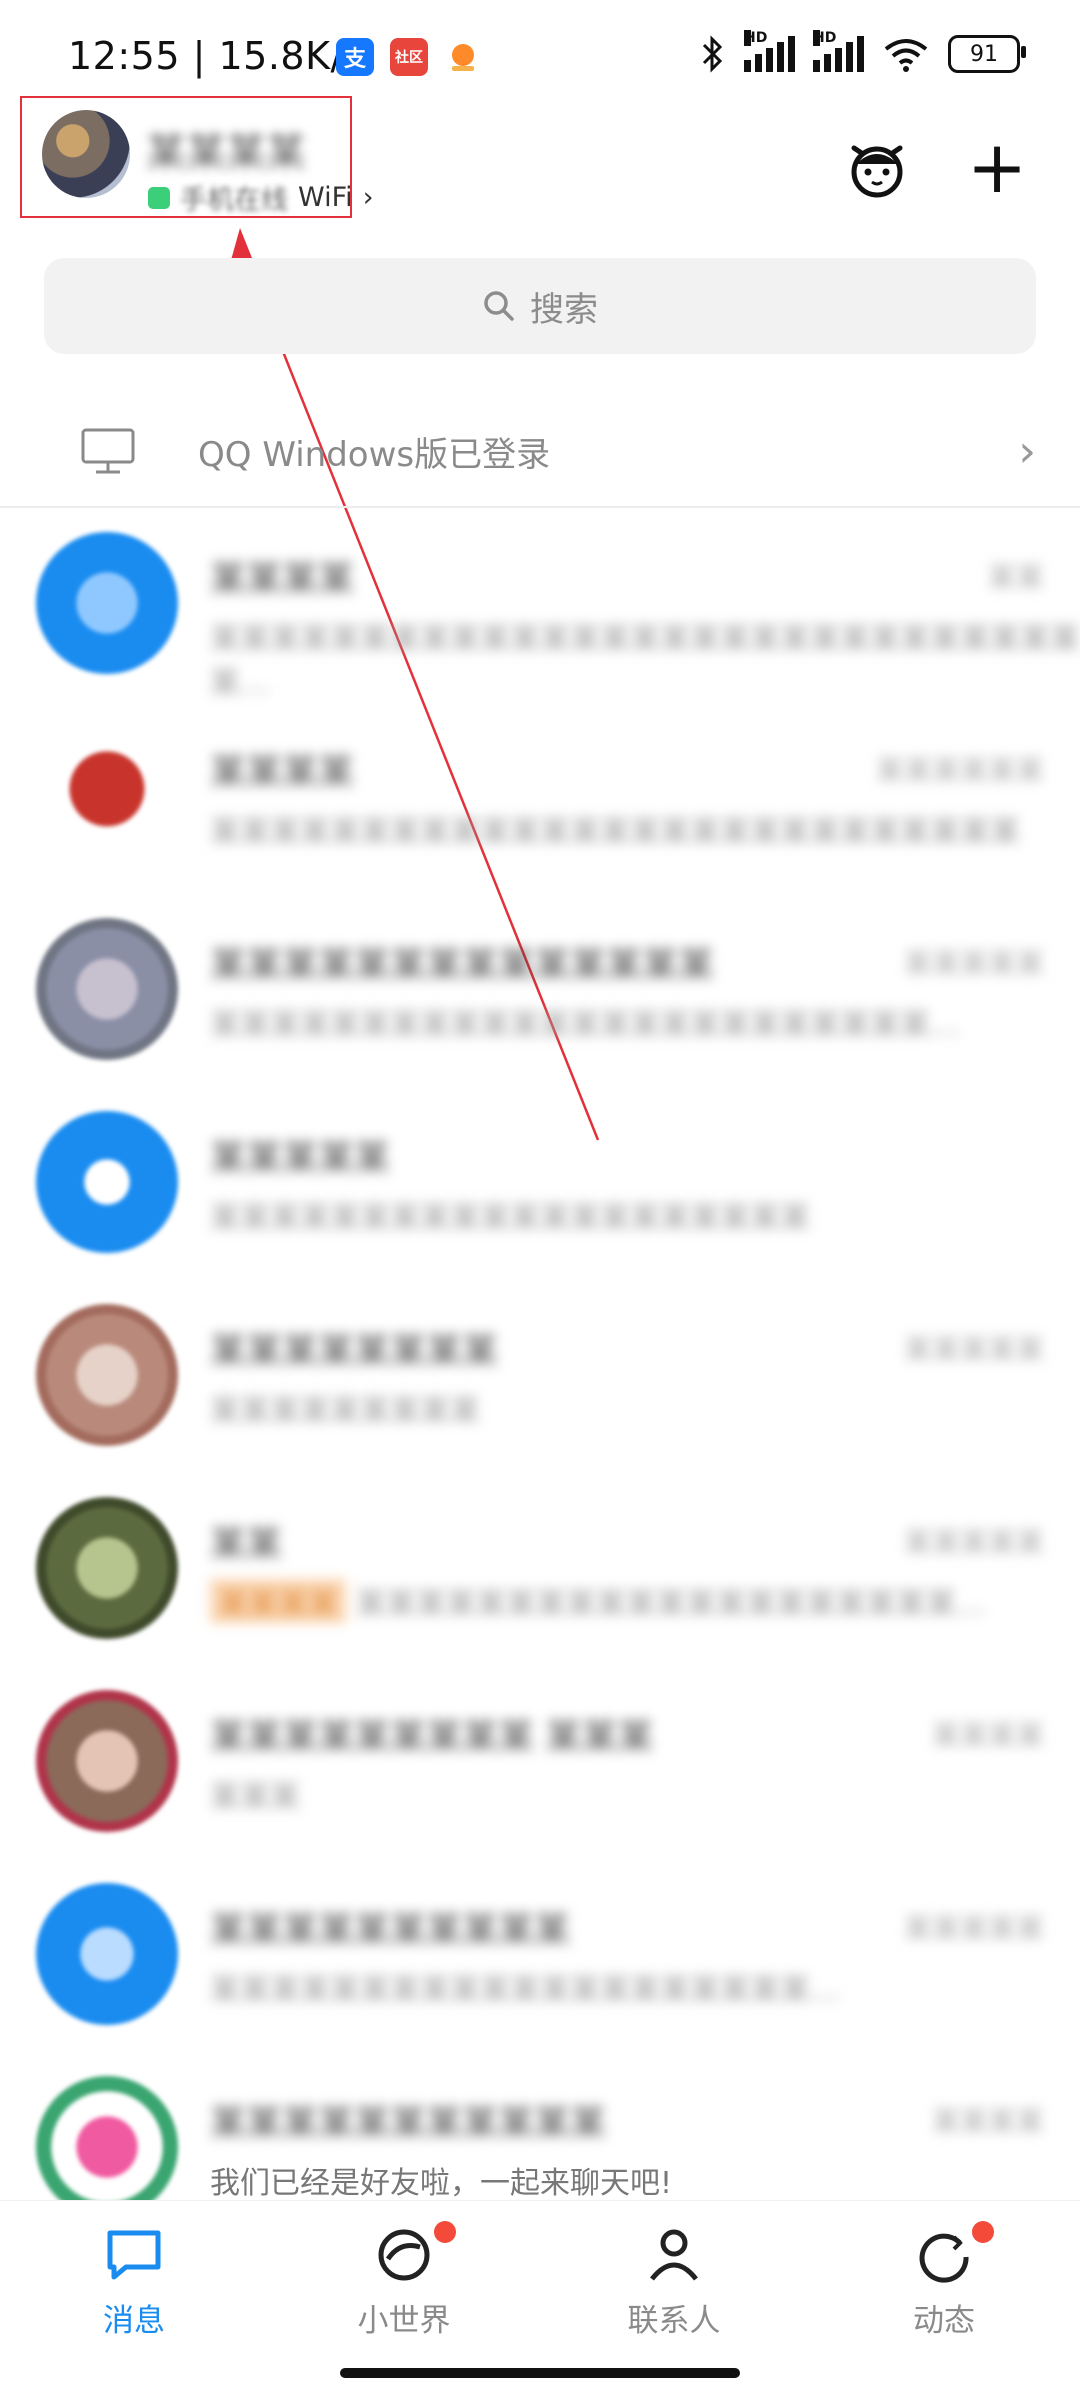 The height and width of the screenshot is (2401, 1080). What do you see at coordinates (255, 1797) in the screenshot?
I see `conversation-snippet: 某某某` at bounding box center [255, 1797].